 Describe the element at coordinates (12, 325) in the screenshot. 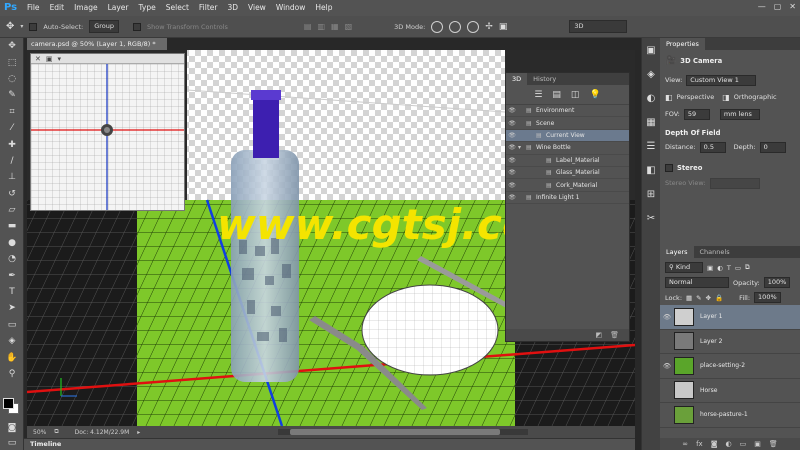

I see `shape-tool-icon: ▭` at that location.